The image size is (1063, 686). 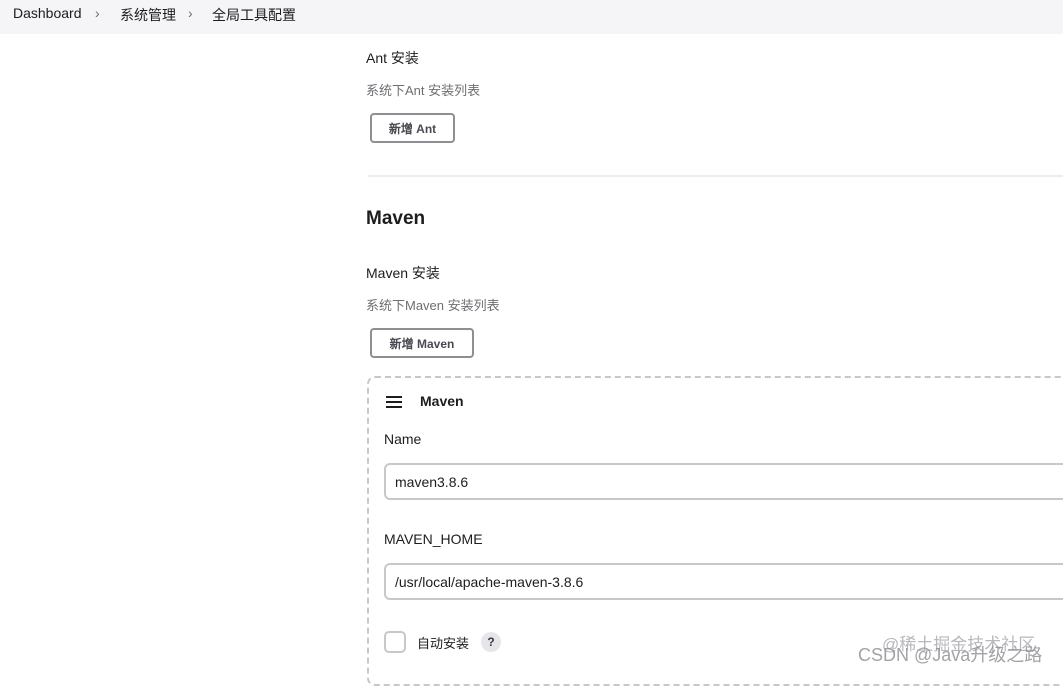 I want to click on maven-install-description: 系统下Maven 安装列表, so click(x=433, y=305).